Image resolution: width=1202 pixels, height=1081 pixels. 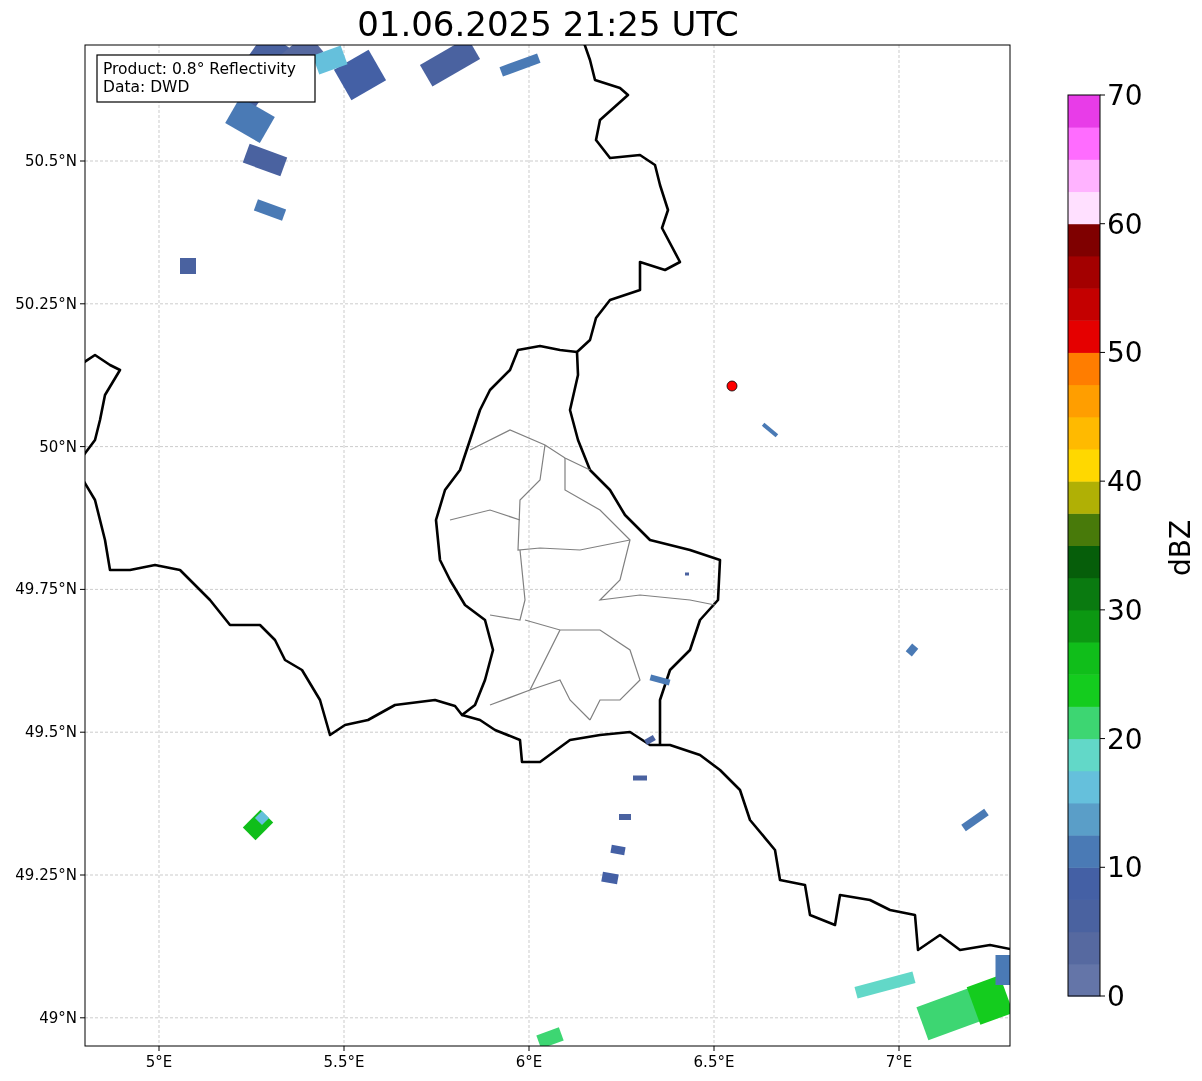 I want to click on axis-tick-label: 49.75°N, so click(x=46, y=589).